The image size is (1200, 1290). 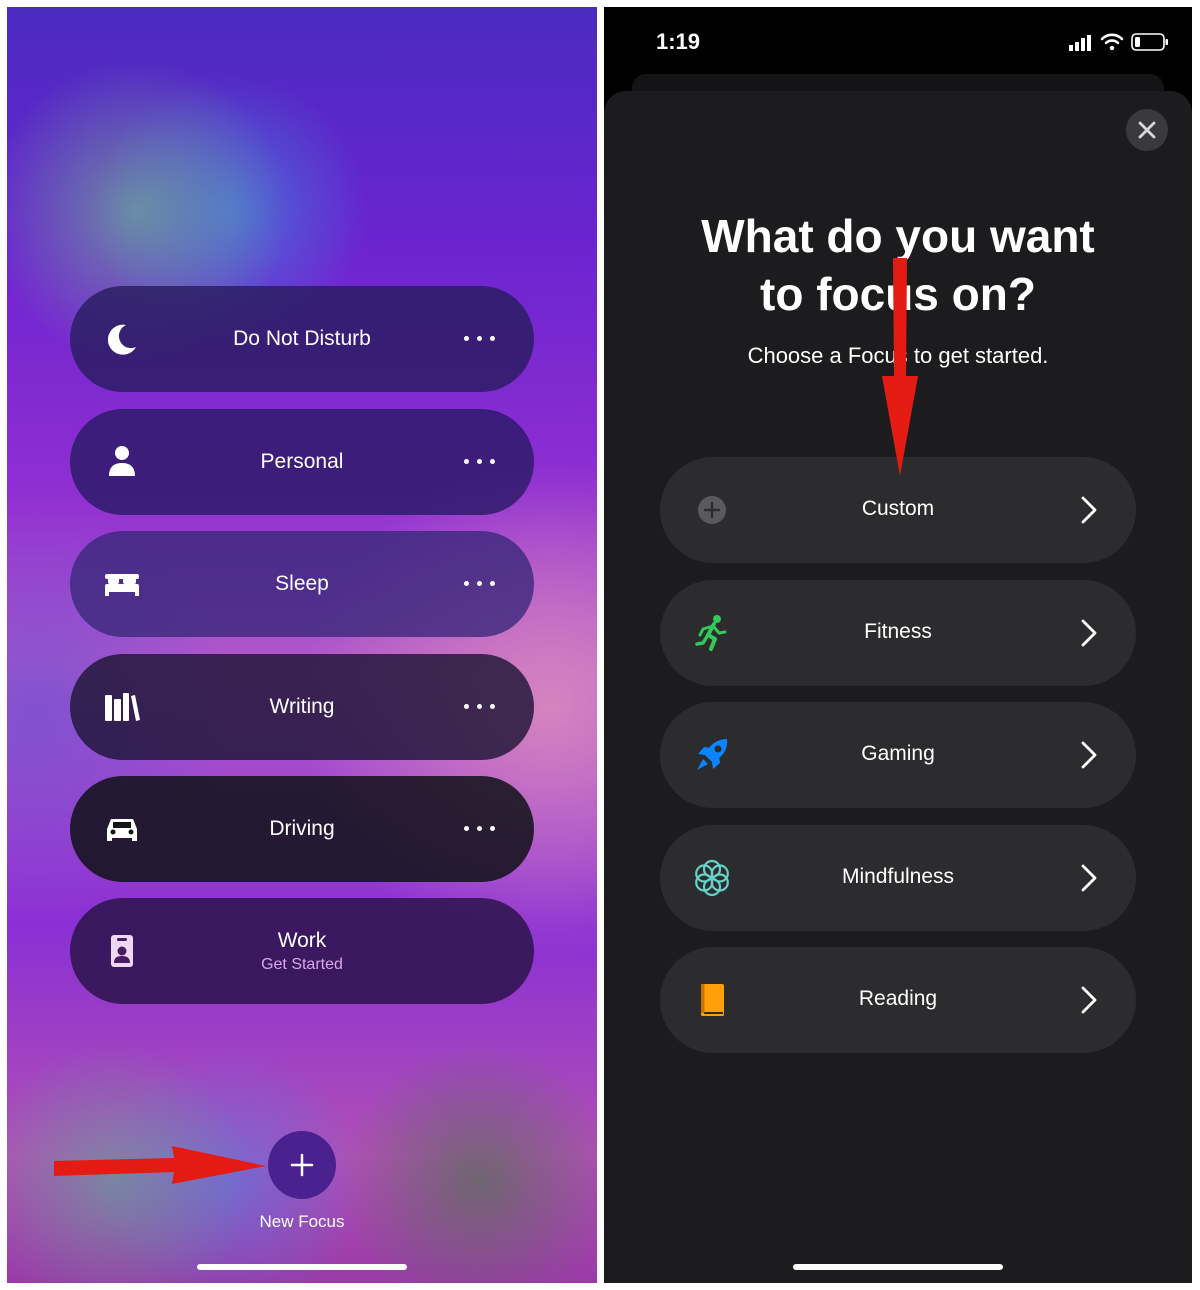 I want to click on option-label: Custom, so click(x=898, y=508).